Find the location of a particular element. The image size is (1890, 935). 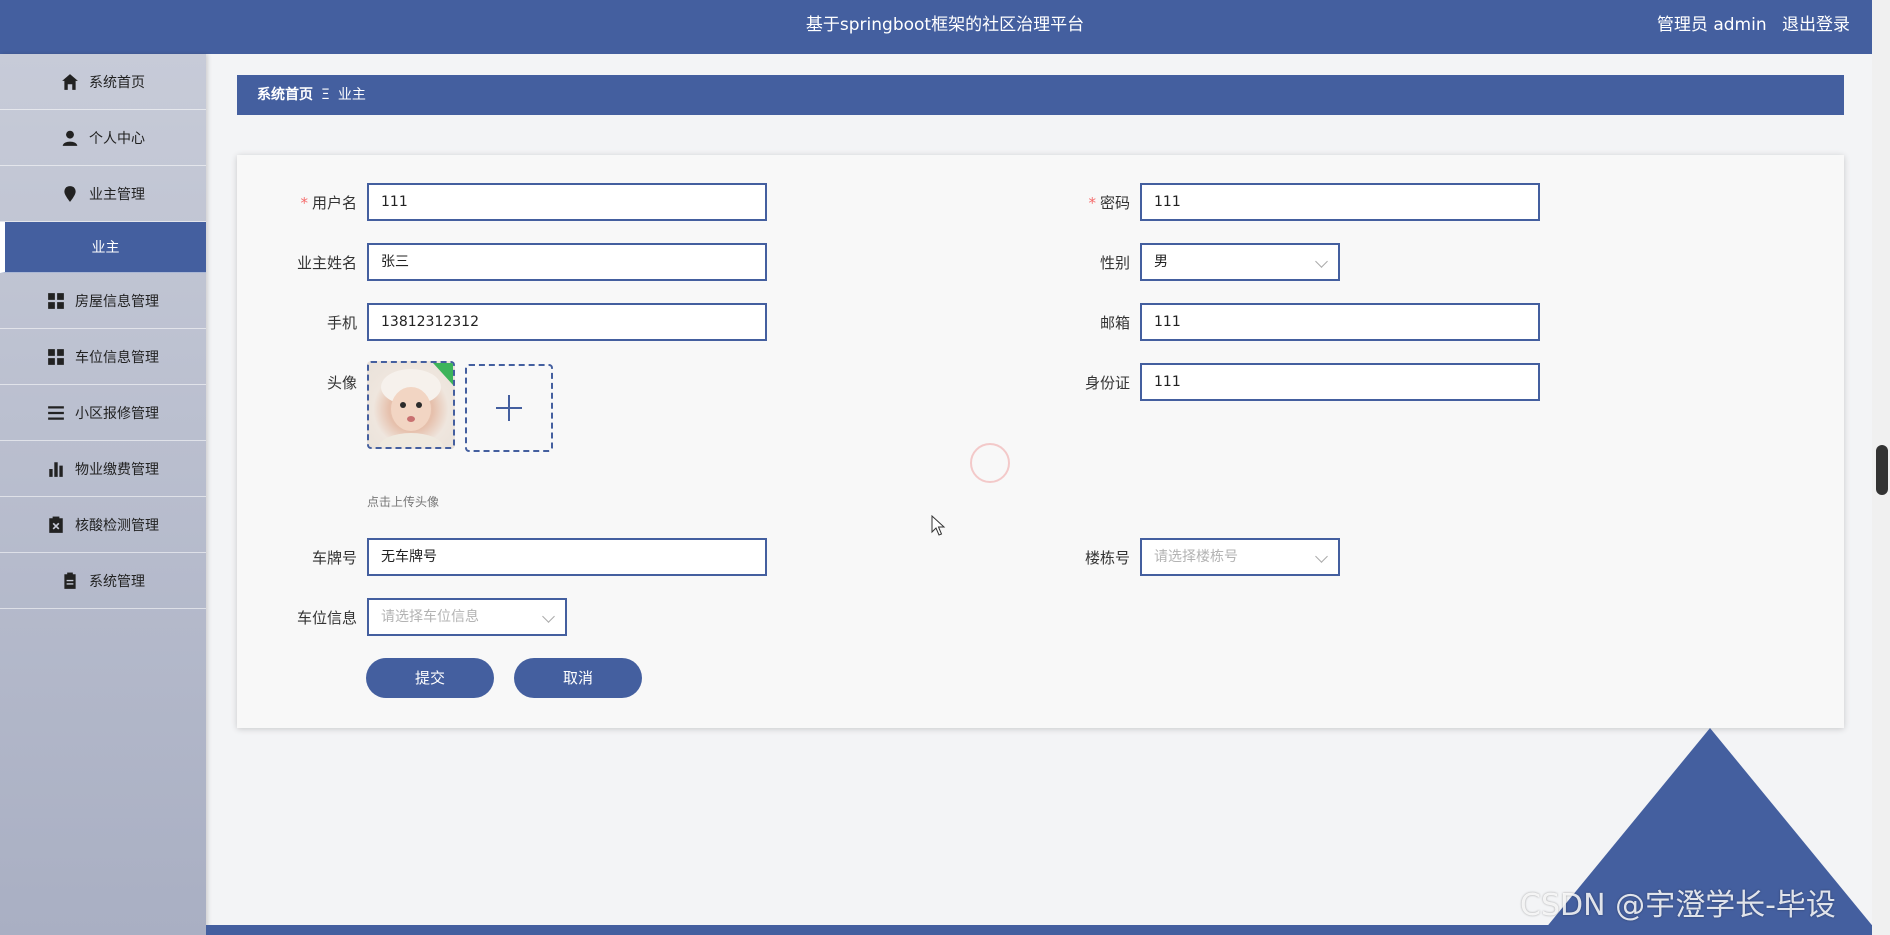

top-bar: 基于springboot框架的社区治理平台 管理员 admin 退出登录 is located at coordinates (945, 27).